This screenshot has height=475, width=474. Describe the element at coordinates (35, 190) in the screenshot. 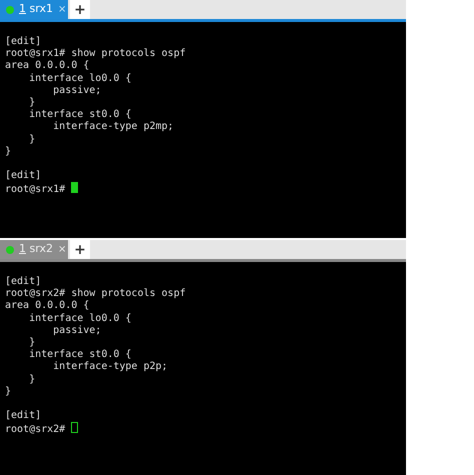

I see `terminal-line: root@srx1#` at that location.